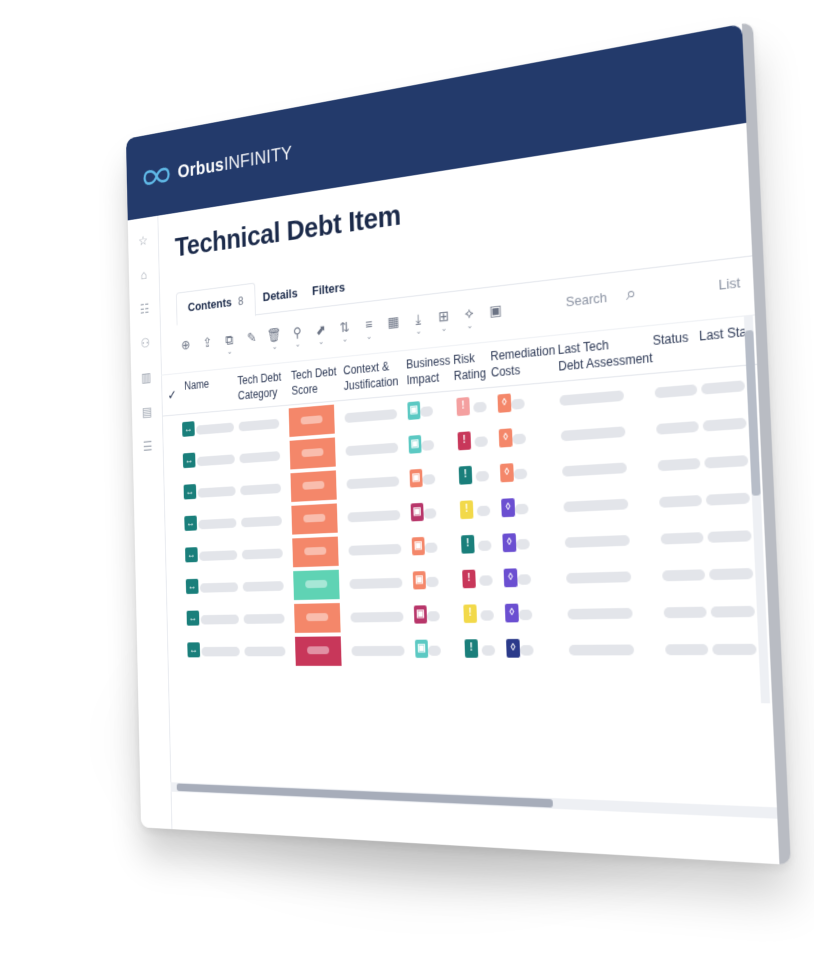 The image size is (814, 968). What do you see at coordinates (208, 346) in the screenshot?
I see `export-icon: ⇪` at bounding box center [208, 346].